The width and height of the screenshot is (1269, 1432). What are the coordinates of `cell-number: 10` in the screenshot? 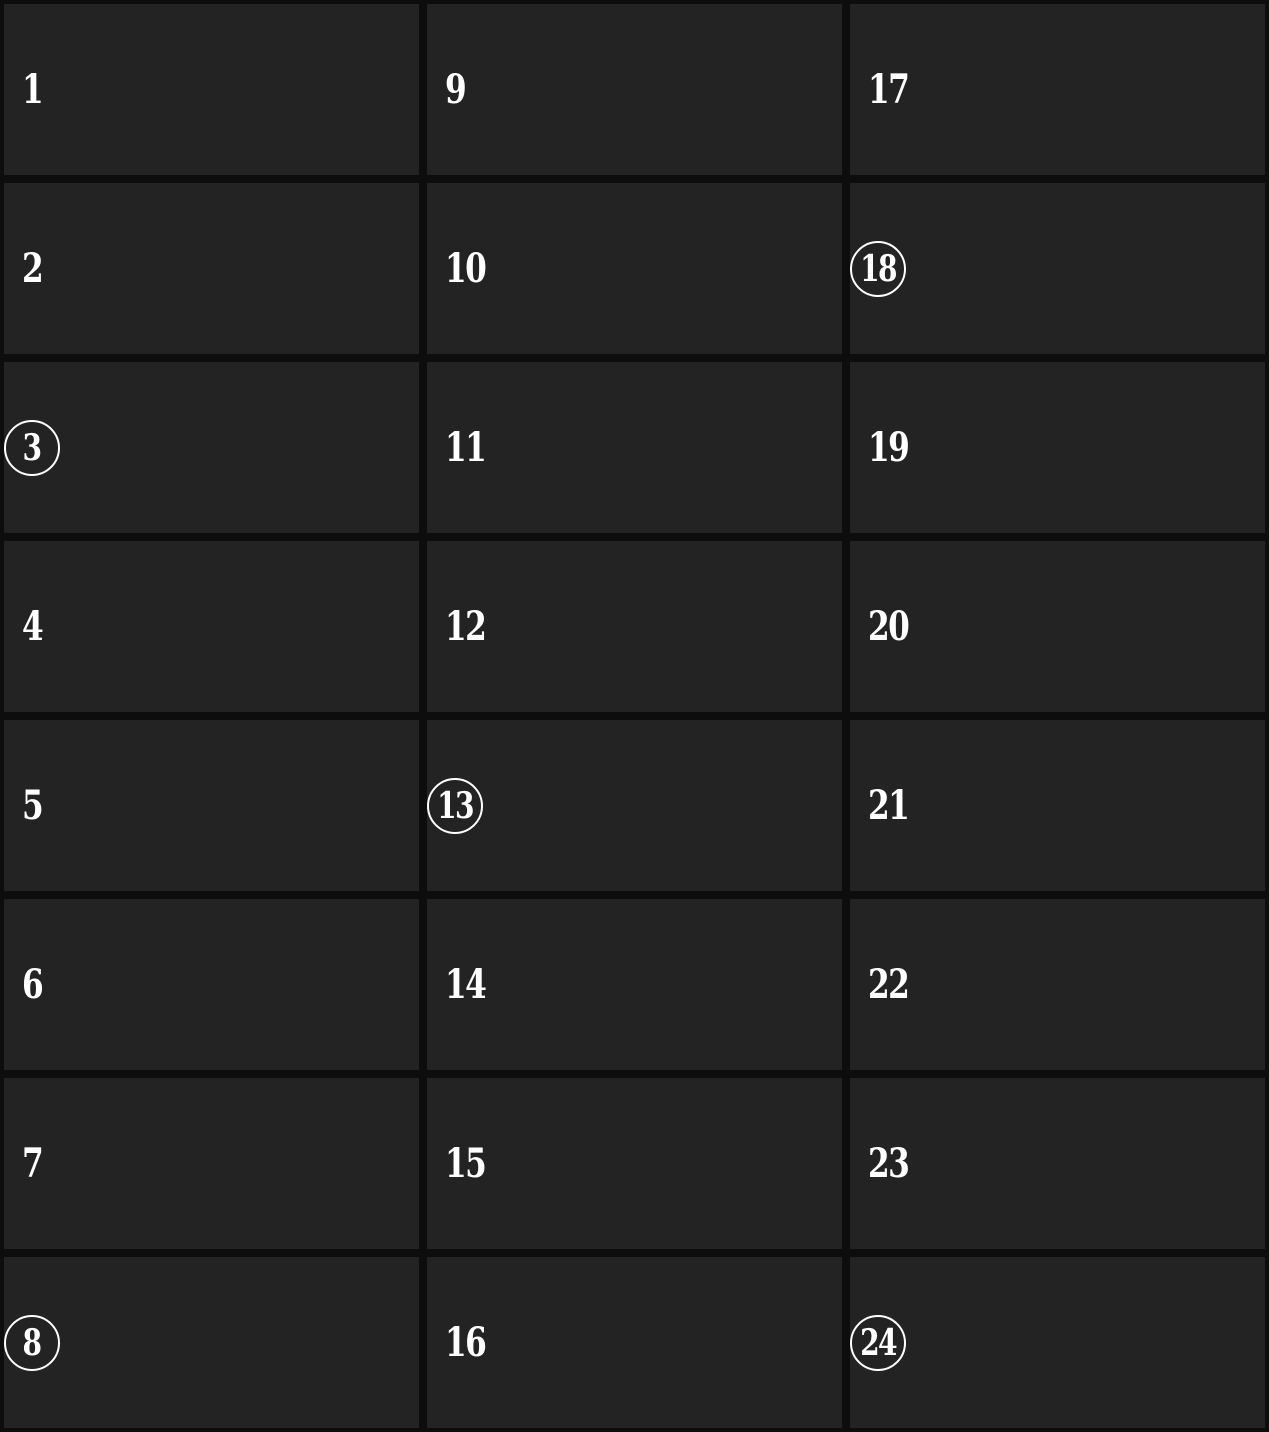 It's located at (466, 268).